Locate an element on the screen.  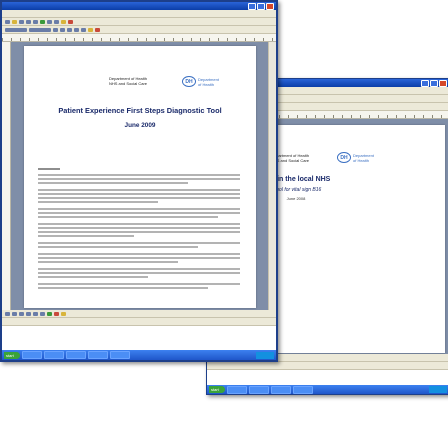
text-color-icon is located at coordinates (63, 313).